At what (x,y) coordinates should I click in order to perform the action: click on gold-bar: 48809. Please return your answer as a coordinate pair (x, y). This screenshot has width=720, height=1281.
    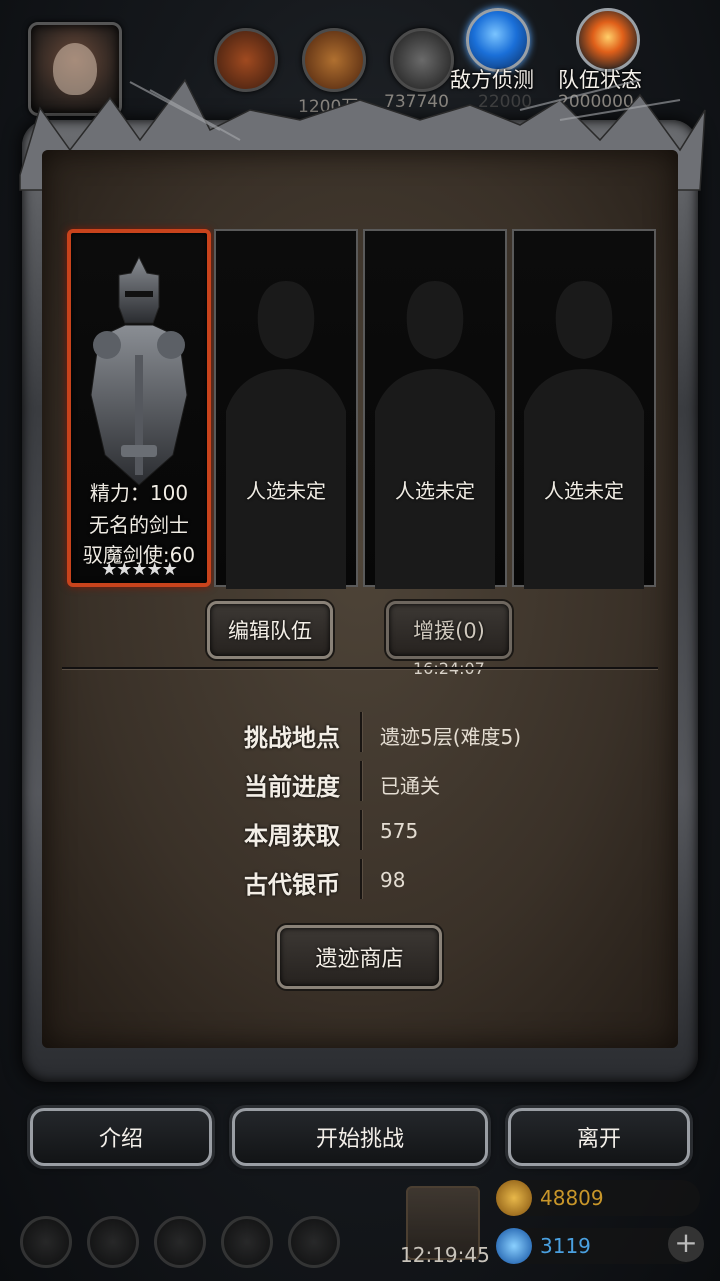
    Looking at the image, I should click on (598, 1198).